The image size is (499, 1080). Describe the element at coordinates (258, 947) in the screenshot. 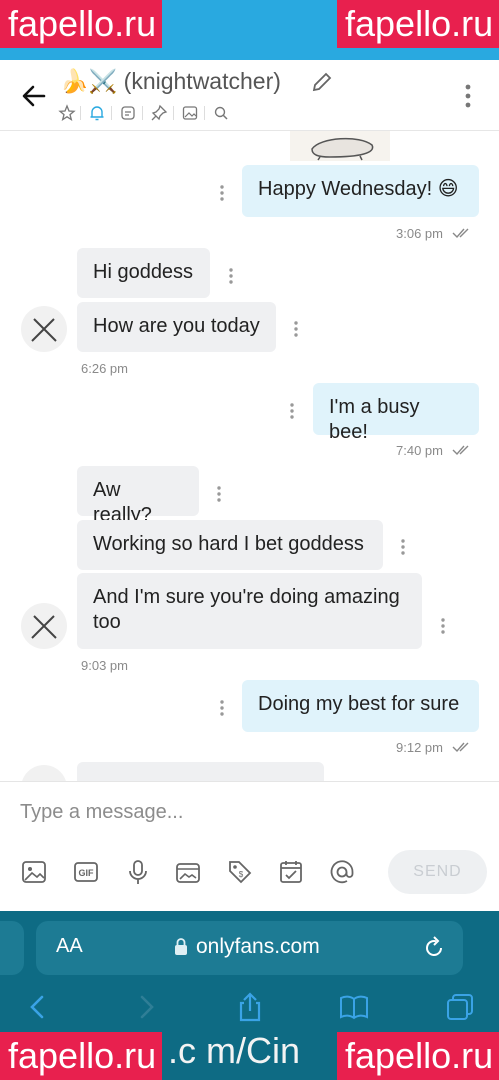

I see `url-text: onlyfans.com` at that location.